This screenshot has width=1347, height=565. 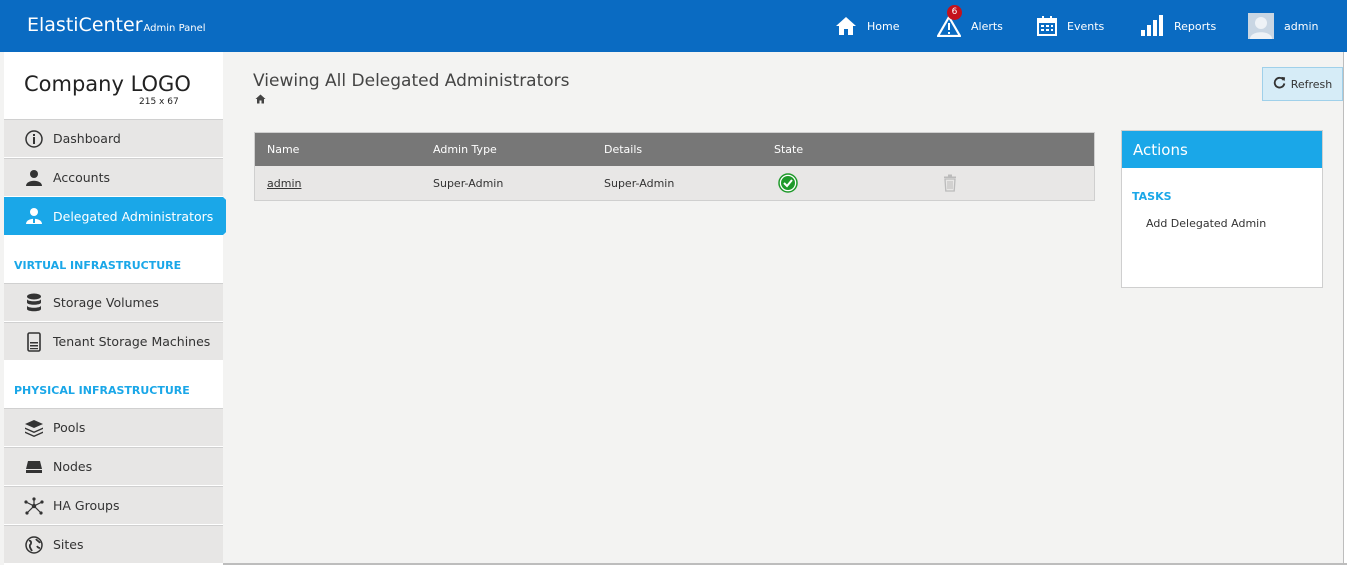 What do you see at coordinates (1279, 84) in the screenshot?
I see `refresh-icon` at bounding box center [1279, 84].